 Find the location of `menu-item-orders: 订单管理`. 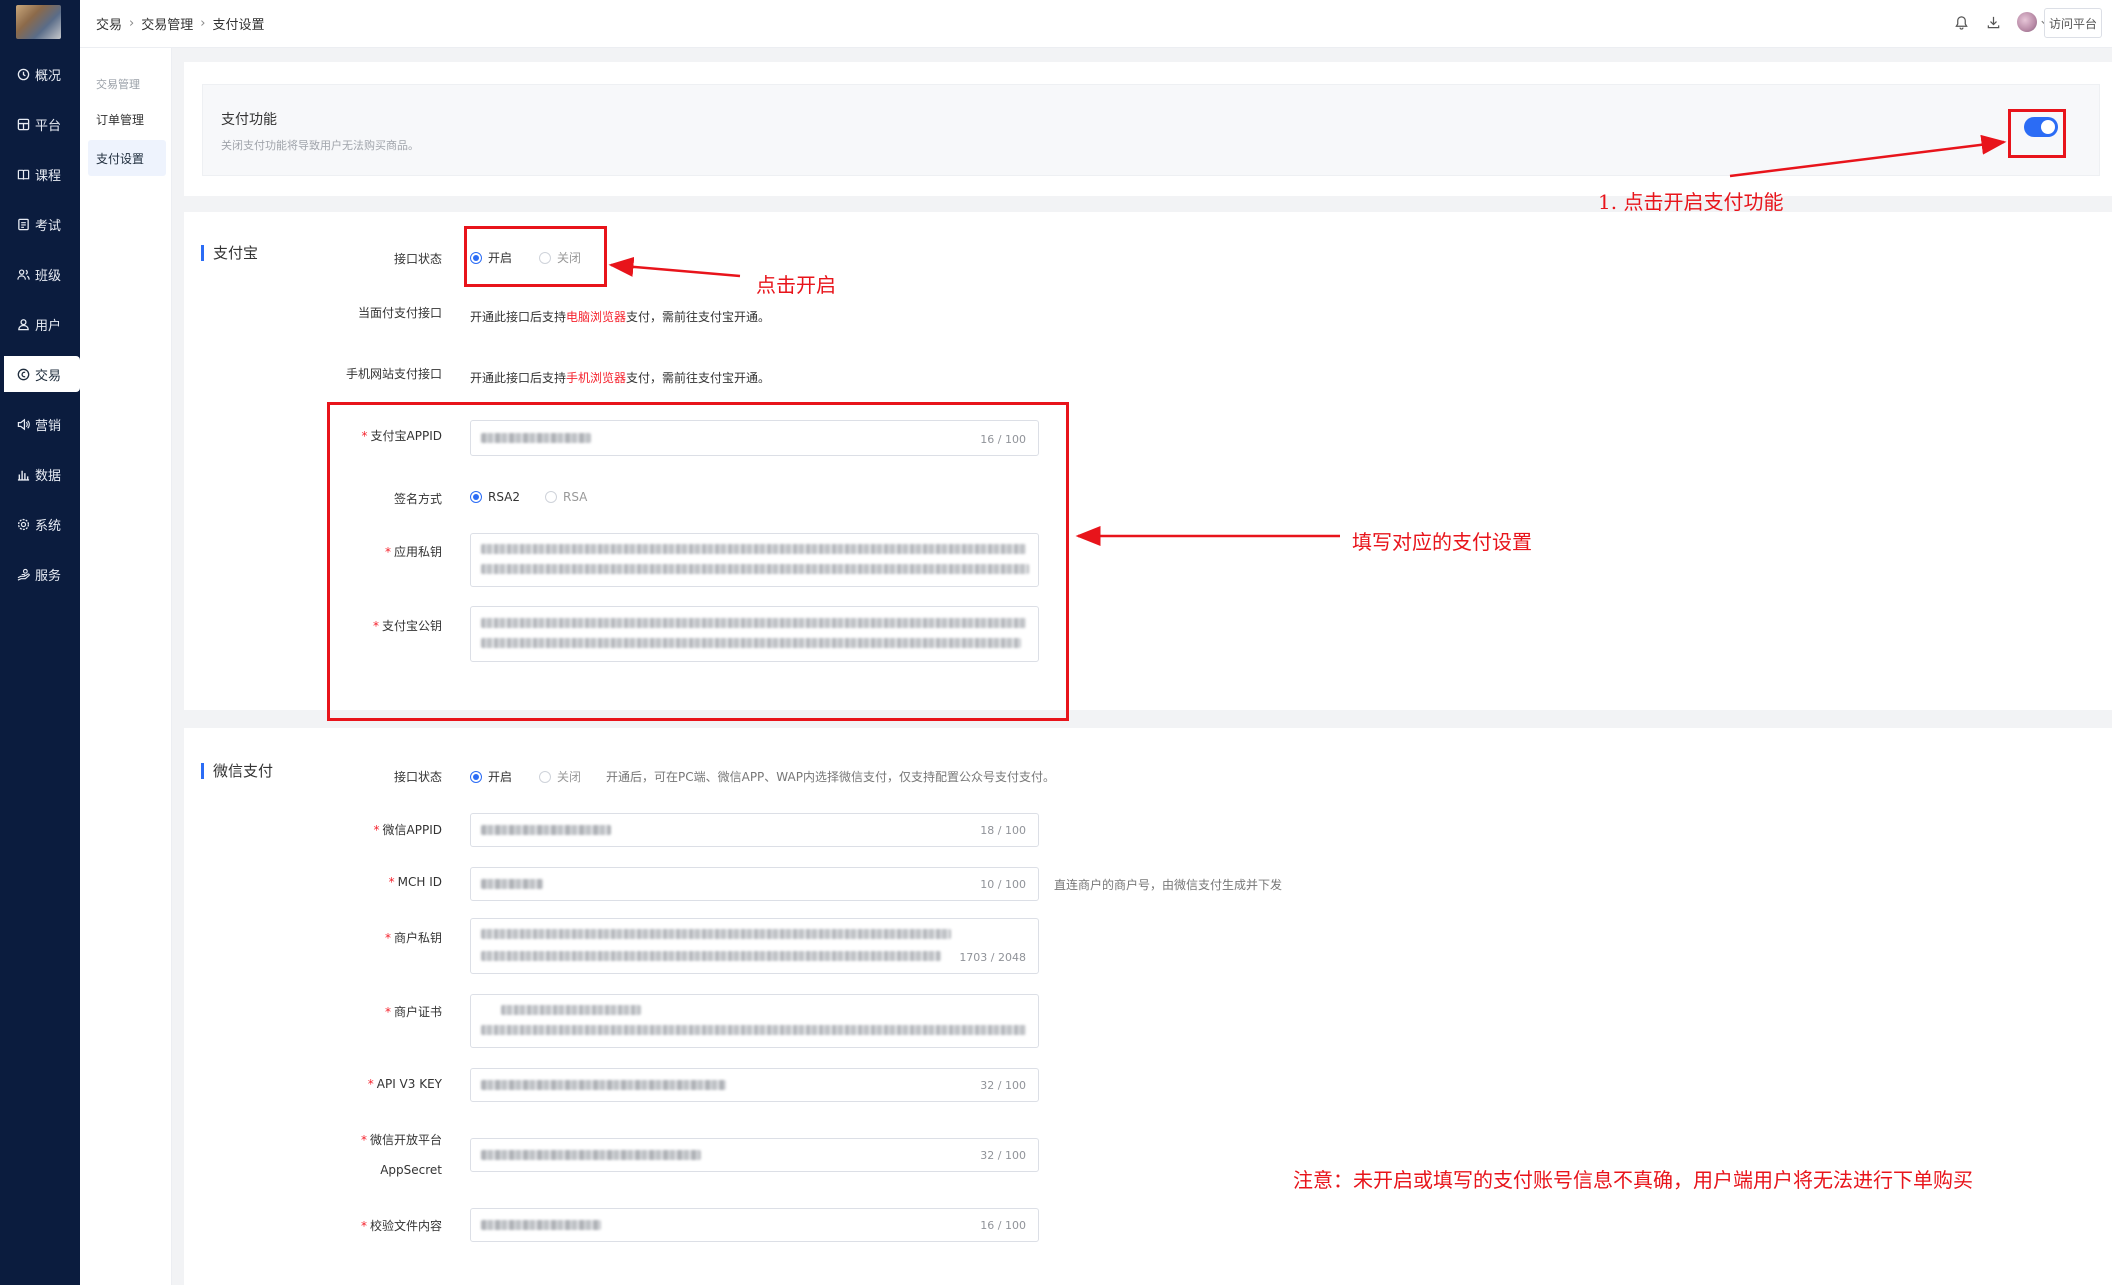

menu-item-orders: 订单管理 is located at coordinates (127, 119).